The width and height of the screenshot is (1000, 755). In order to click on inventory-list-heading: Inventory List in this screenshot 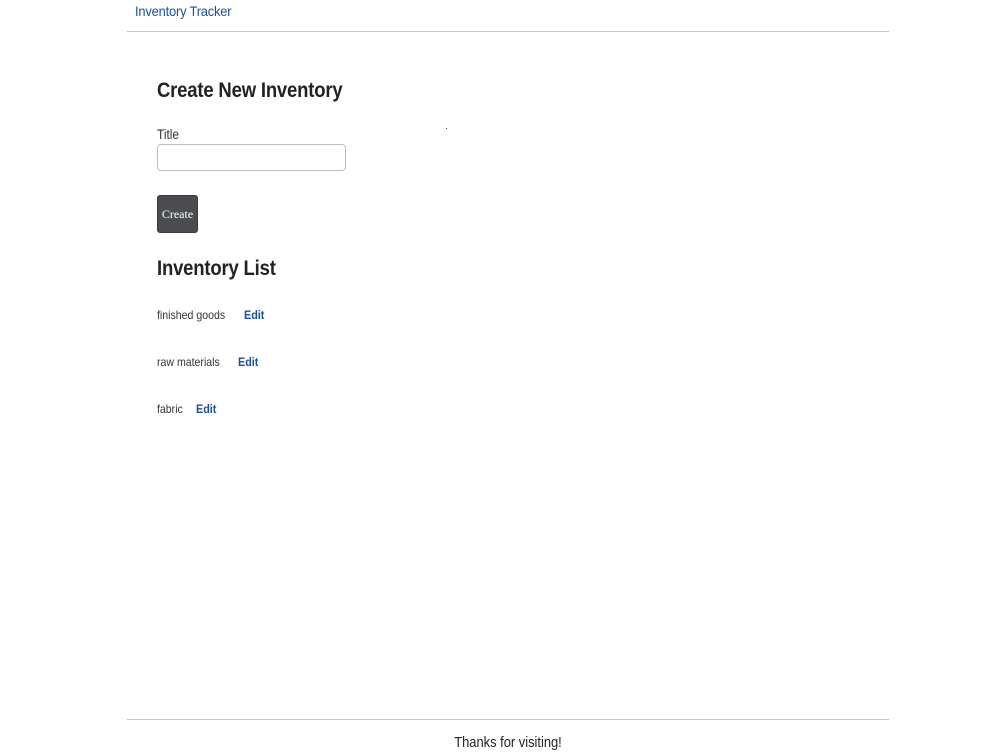, I will do `click(216, 268)`.